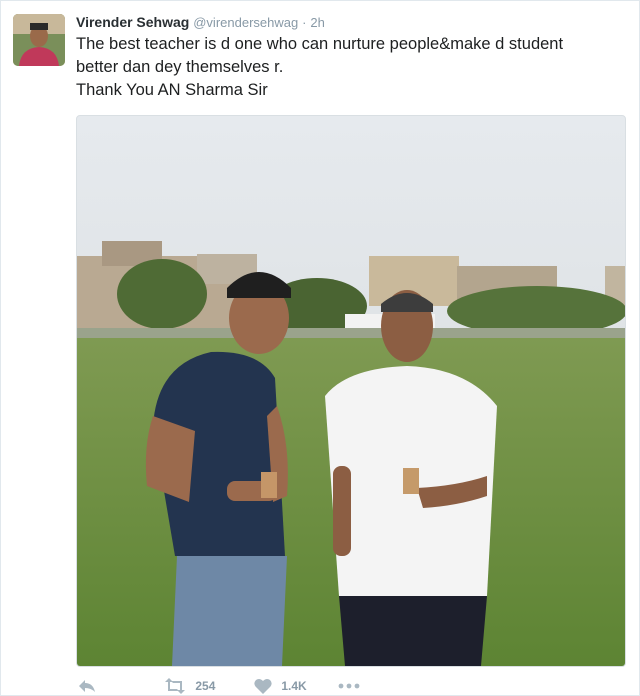 This screenshot has height=696, width=640. I want to click on author-name: Virender Sehwag, so click(132, 22).